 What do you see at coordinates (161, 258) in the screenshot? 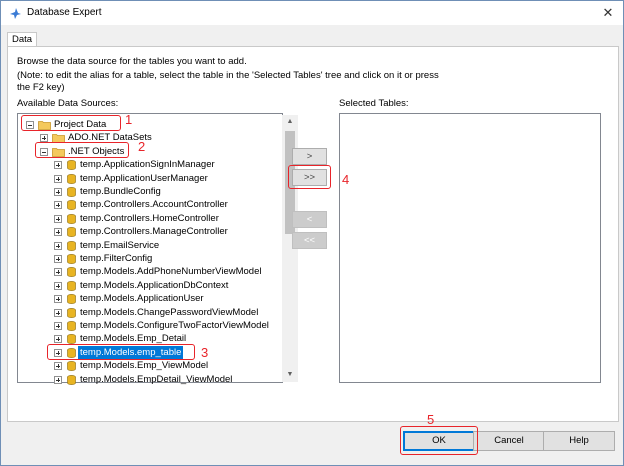
I see `tree-table-item: temp.FilterConfig` at bounding box center [161, 258].